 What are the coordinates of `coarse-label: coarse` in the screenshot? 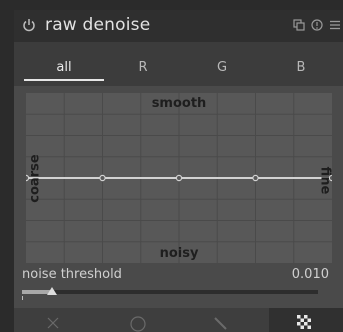 It's located at (35, 178).